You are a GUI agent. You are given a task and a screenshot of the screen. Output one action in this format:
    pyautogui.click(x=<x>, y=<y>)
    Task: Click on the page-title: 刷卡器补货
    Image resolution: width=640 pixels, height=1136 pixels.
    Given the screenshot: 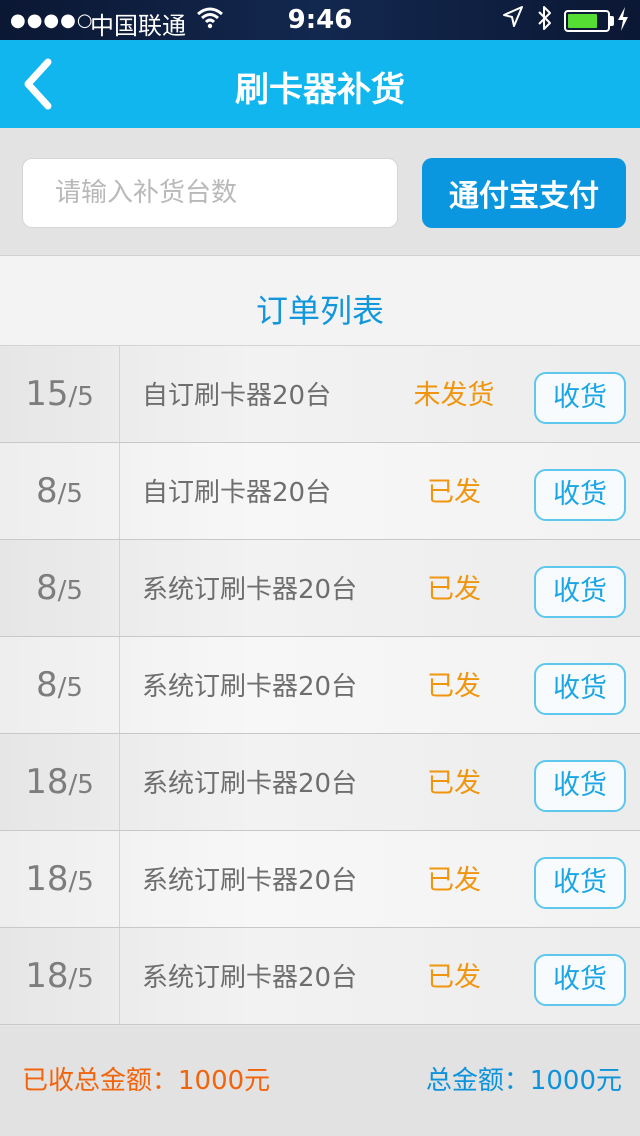 What is the action you would take?
    pyautogui.click(x=320, y=90)
    